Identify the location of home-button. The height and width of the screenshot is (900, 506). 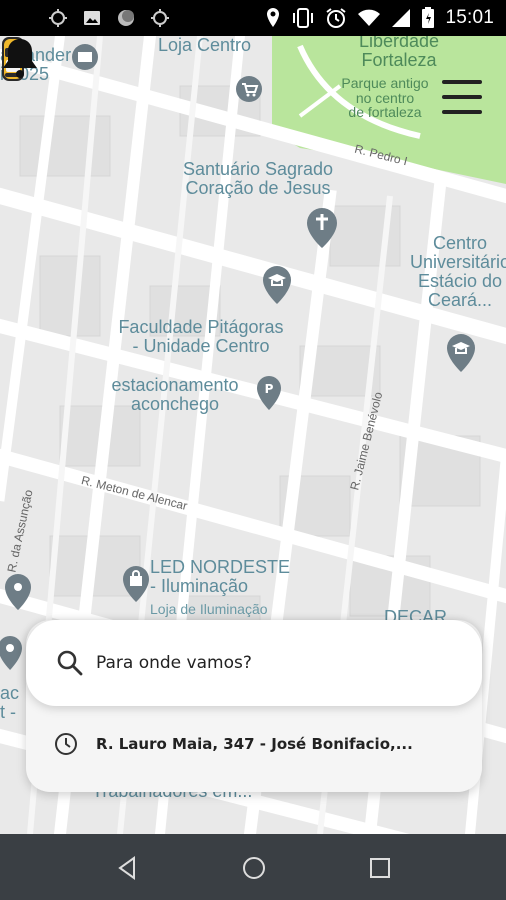
(254, 868).